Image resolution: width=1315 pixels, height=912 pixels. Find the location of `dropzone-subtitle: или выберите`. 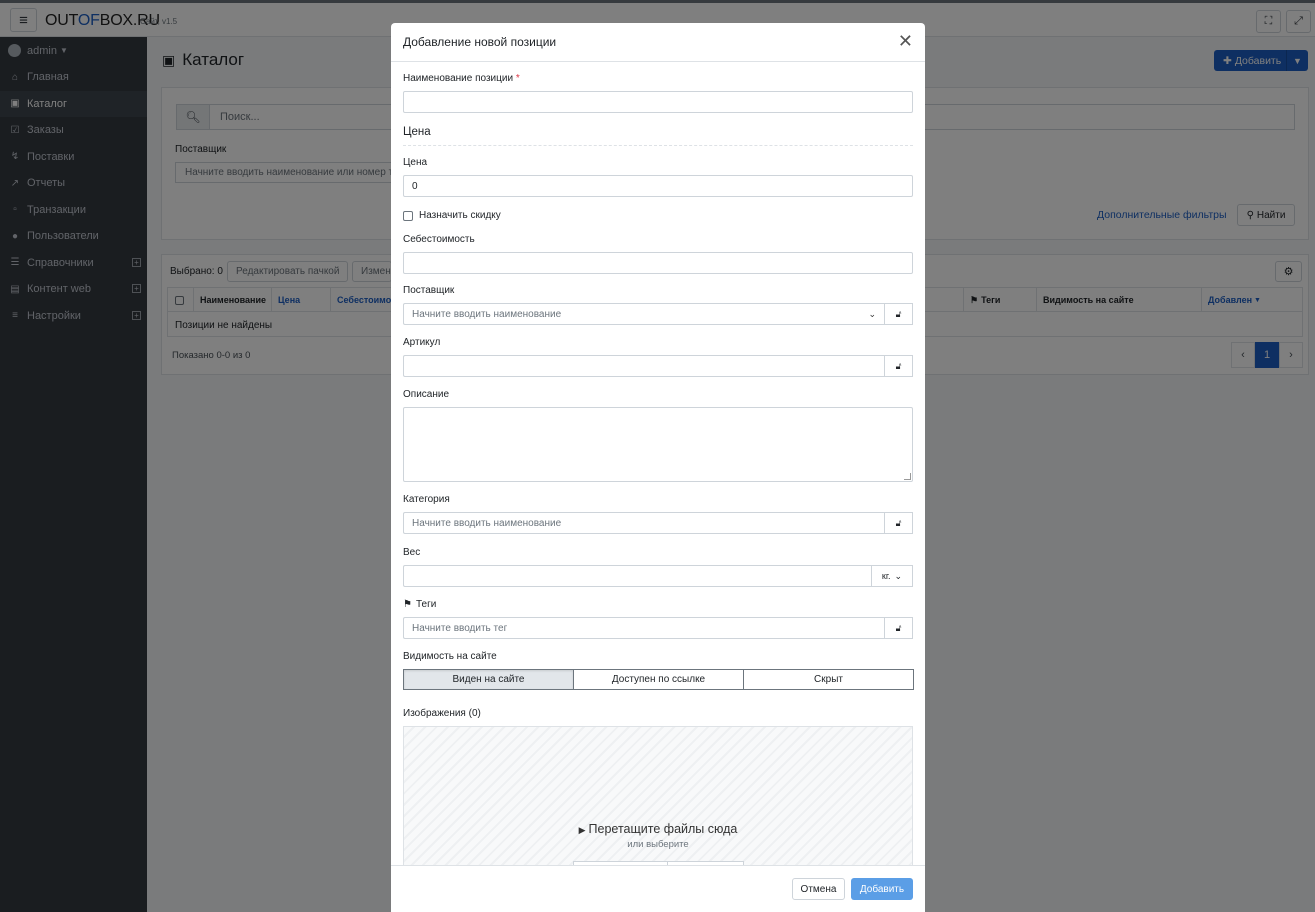

dropzone-subtitle: или выберите is located at coordinates (658, 844).